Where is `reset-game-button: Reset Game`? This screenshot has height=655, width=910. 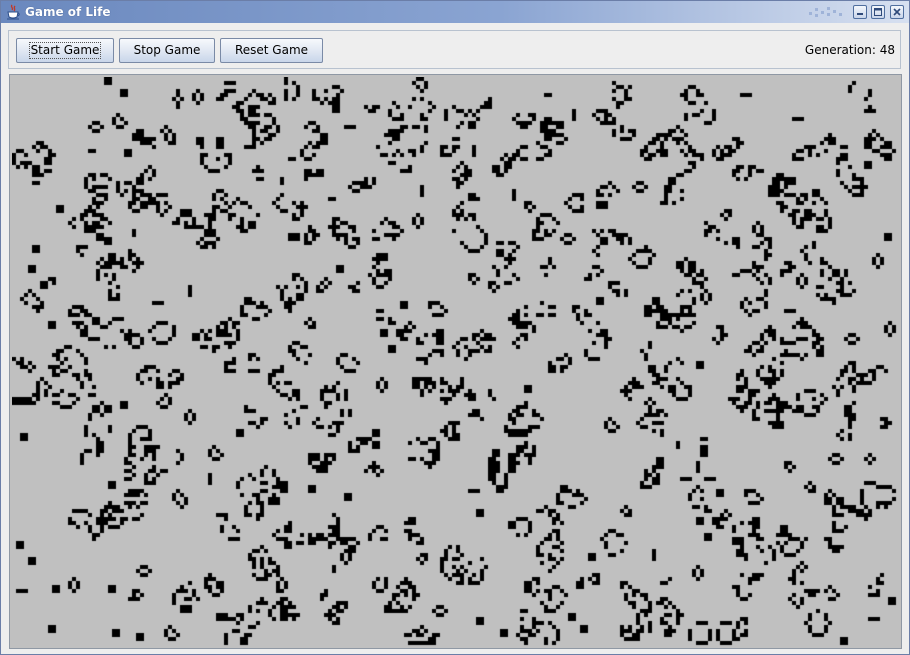 reset-game-button: Reset Game is located at coordinates (271, 50).